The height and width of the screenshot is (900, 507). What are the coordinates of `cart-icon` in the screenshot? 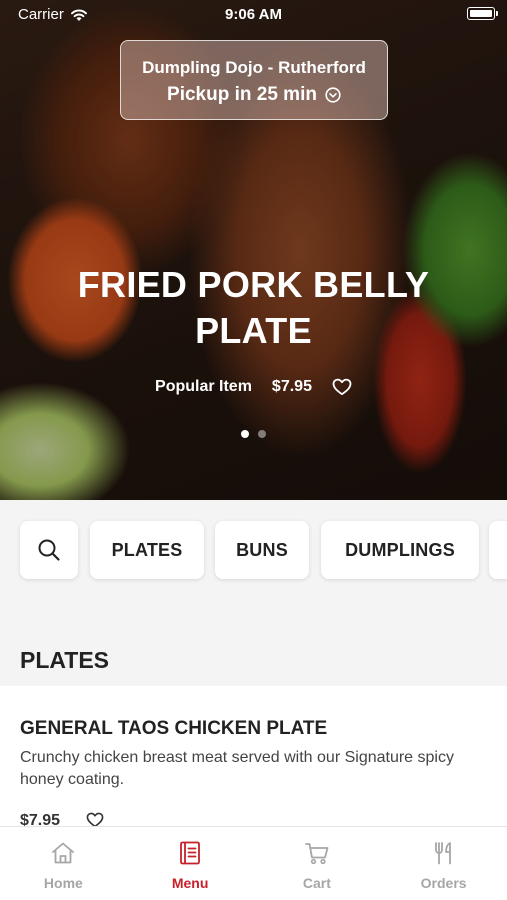 It's located at (316, 854).